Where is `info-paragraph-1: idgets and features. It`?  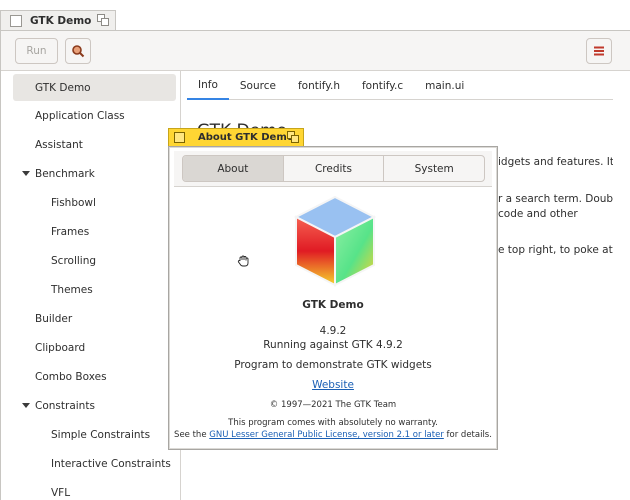
info-paragraph-1: idgets and features. It is located at coordinates (555, 162).